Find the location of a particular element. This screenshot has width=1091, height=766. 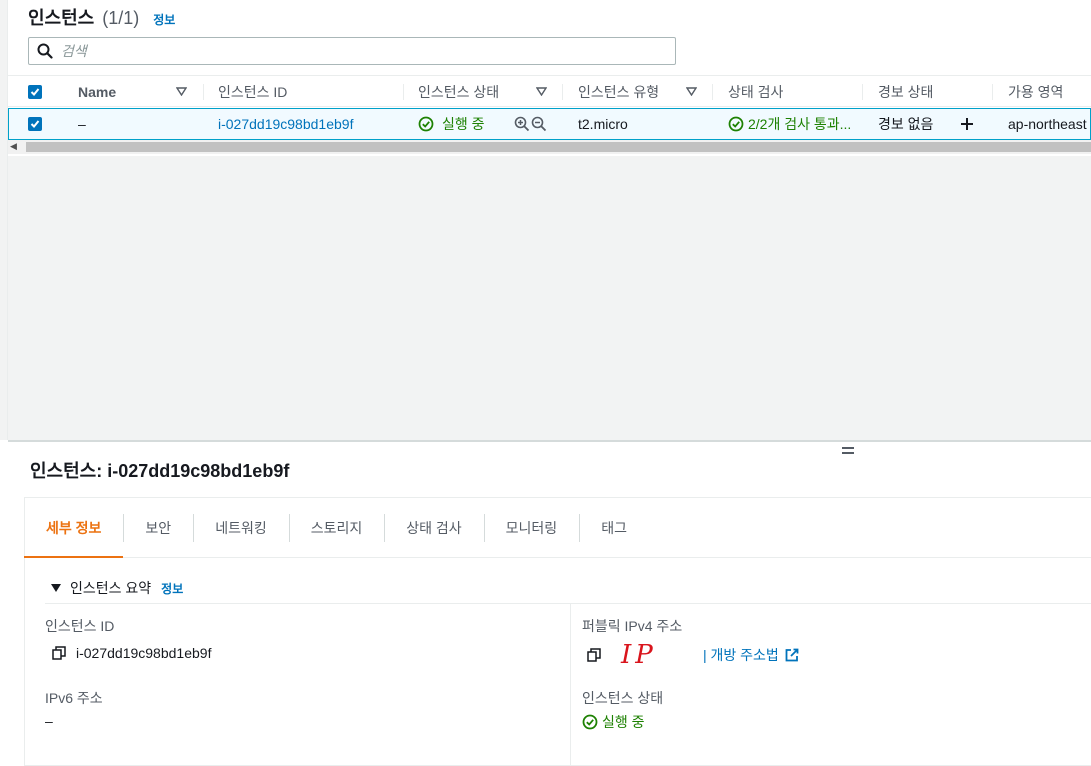

cell-alarm-status: 경보 없음 is located at coordinates (906, 124).